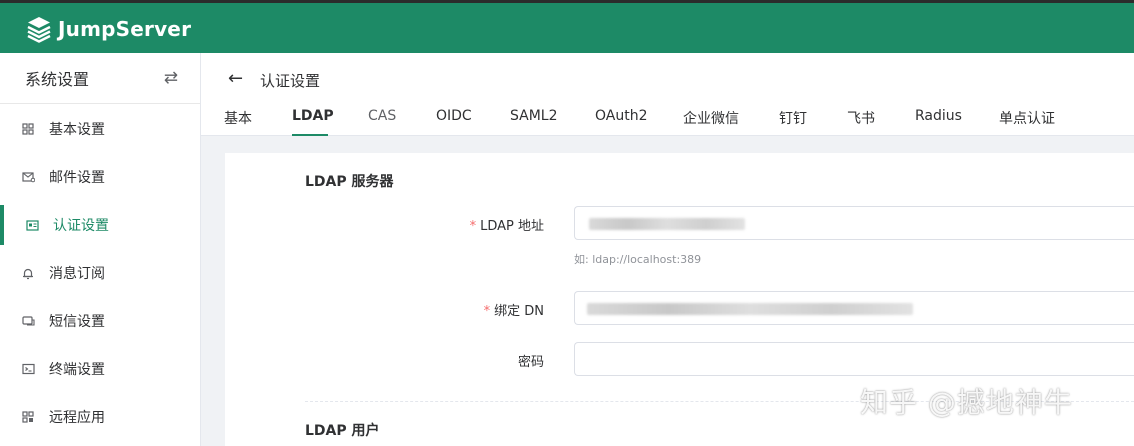  Describe the element at coordinates (519, 311) in the screenshot. I see `bind-dn-label-text: 绑定 DN` at that location.